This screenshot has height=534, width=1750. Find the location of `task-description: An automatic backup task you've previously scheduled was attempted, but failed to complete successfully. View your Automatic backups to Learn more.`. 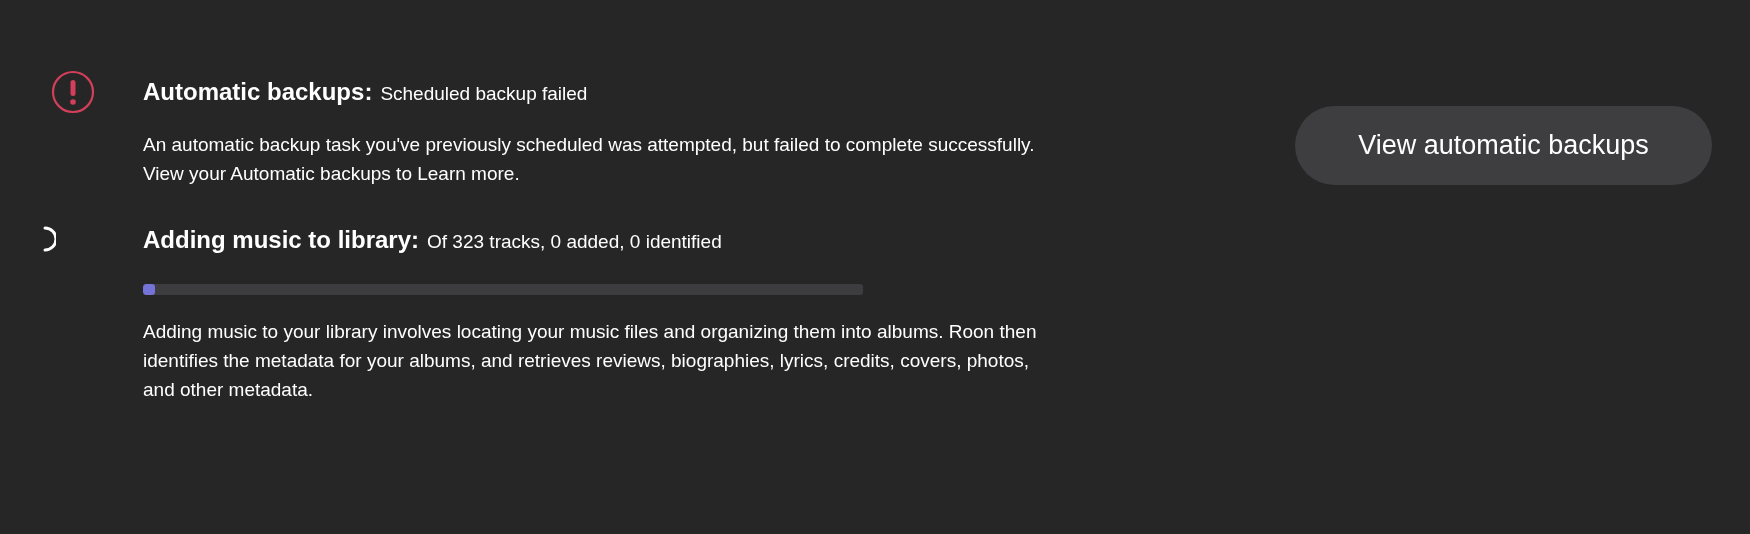

task-description: An automatic backup task you've previously scheduled was attempted, but failed to complete successfully. View your Automatic backups to Learn more. is located at coordinates (589, 159).